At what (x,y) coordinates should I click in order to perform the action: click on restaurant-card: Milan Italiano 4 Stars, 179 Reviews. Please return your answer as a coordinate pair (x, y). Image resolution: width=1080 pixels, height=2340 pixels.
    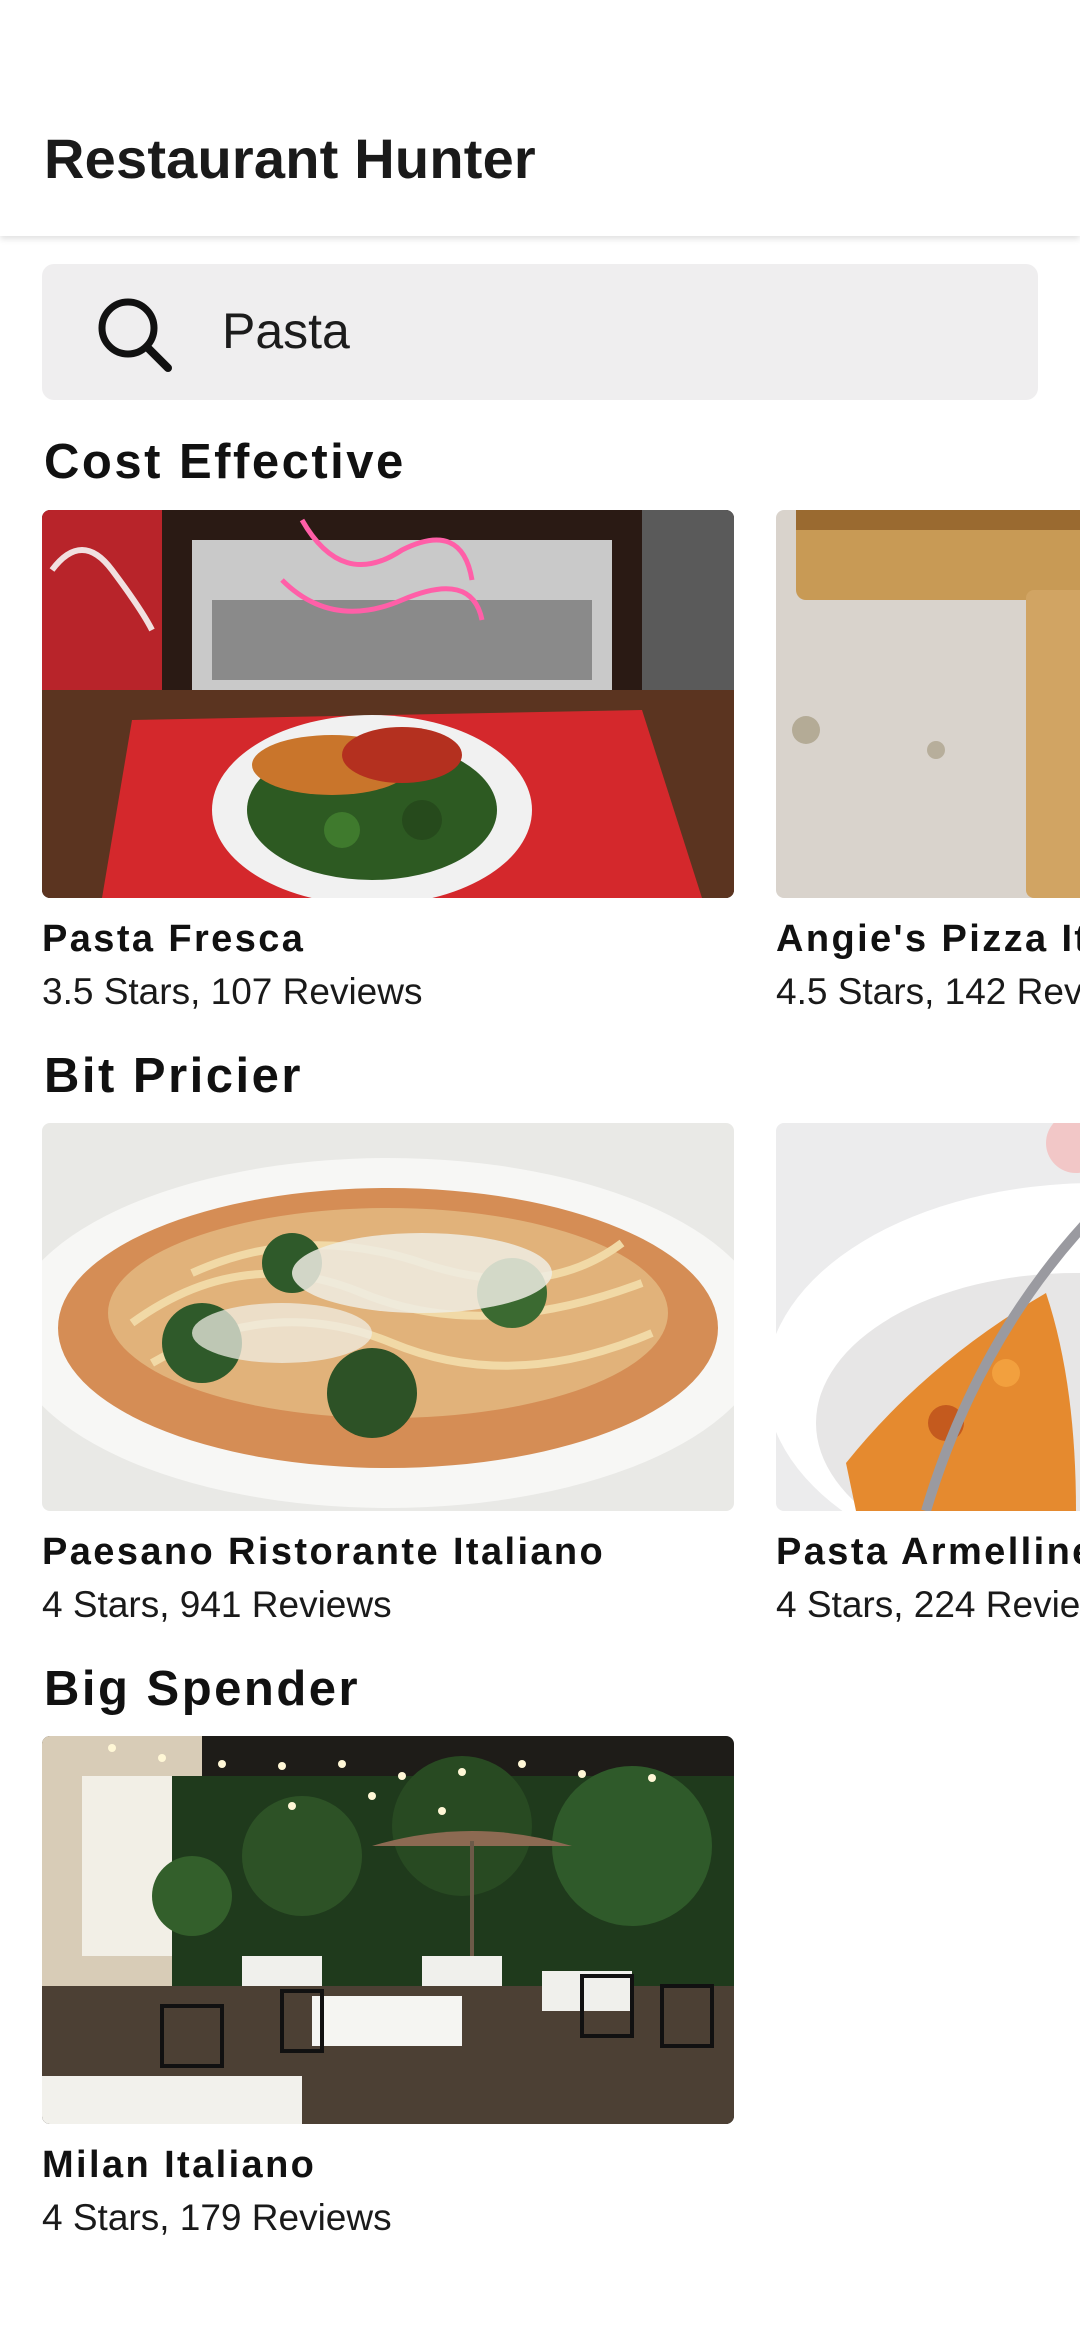
    Looking at the image, I should click on (388, 1987).